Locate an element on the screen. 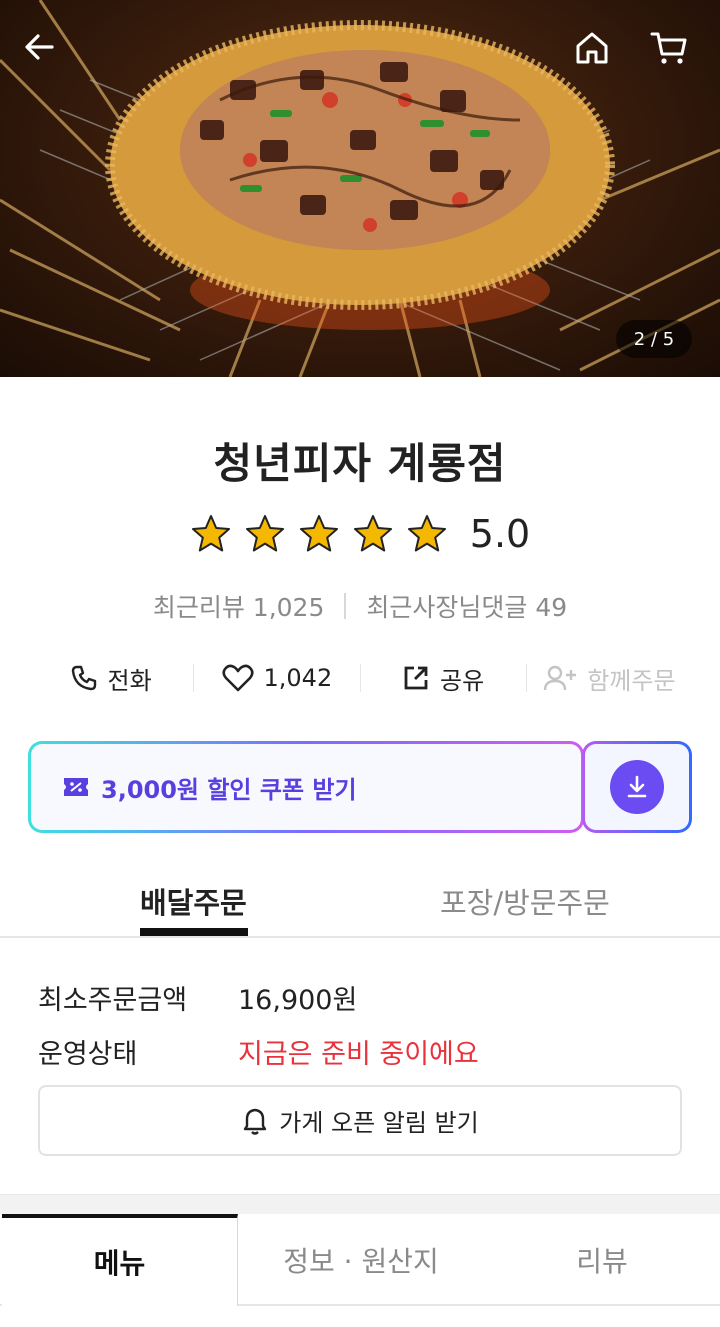 Image resolution: width=720 pixels, height=1327 pixels. active-tab-indicator is located at coordinates (194, 932).